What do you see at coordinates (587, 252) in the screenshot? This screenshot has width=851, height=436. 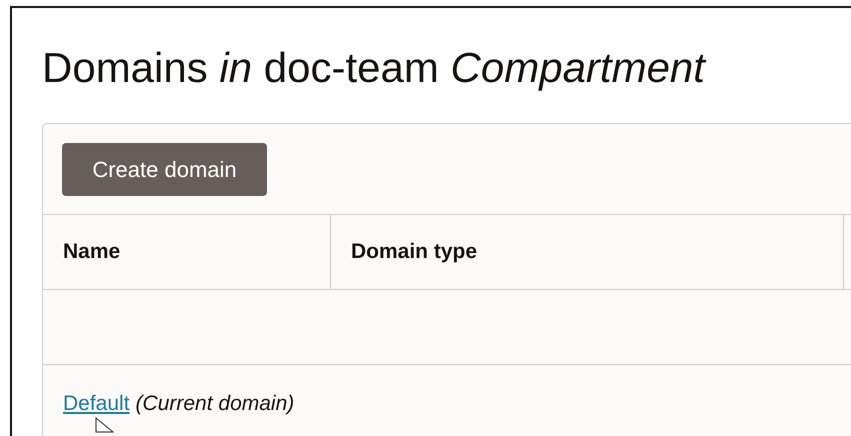 I see `column-header: Domain type` at bounding box center [587, 252].